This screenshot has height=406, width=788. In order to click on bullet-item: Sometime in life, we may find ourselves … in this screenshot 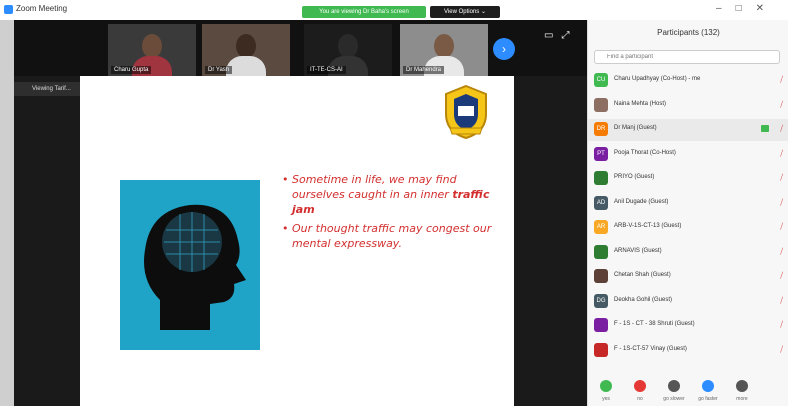, I will do `click(387, 194)`.